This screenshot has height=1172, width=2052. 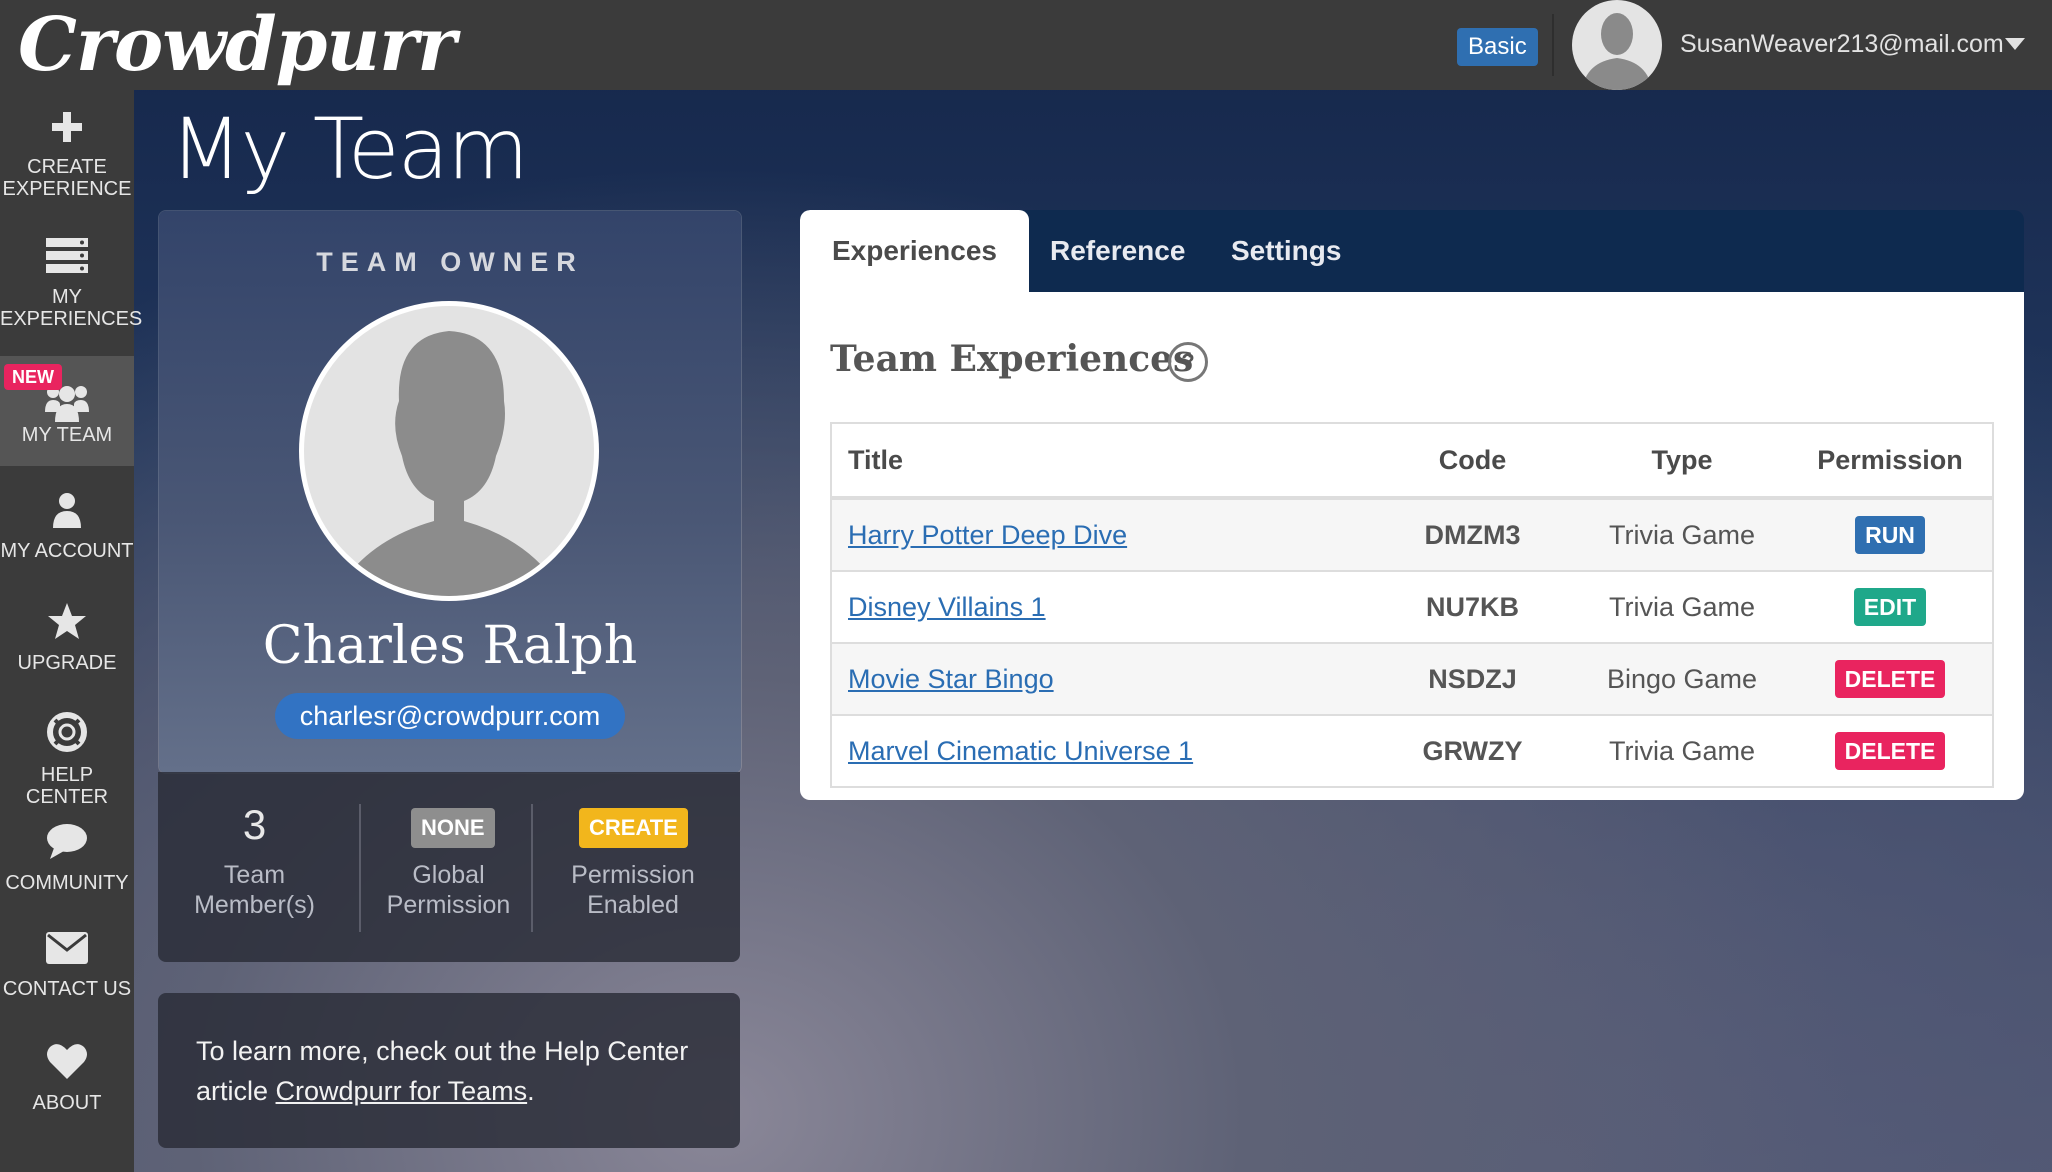 What do you see at coordinates (1020, 751) in the screenshot?
I see `experience-title-link: Marvel Cinematic Universe 1` at bounding box center [1020, 751].